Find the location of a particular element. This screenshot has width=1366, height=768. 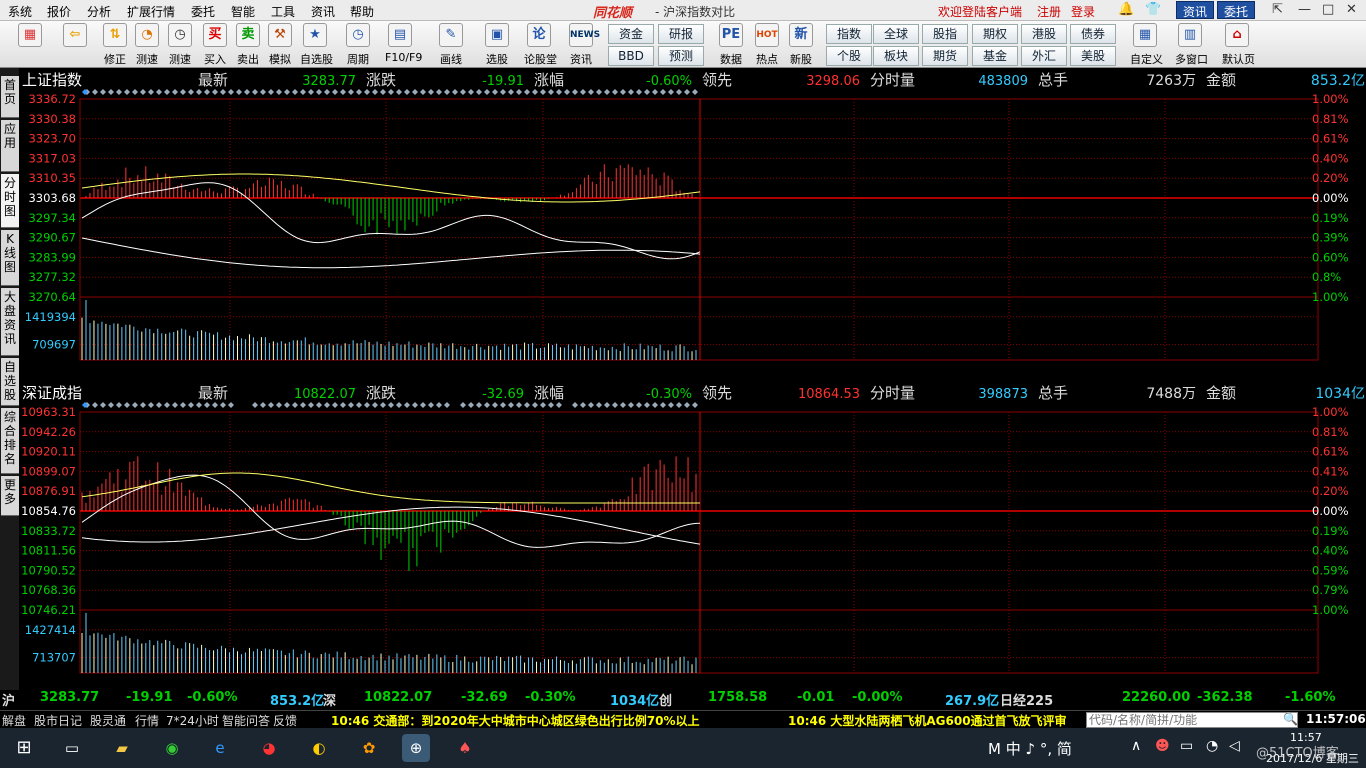

toolbar-button-15: PE 数据 is located at coordinates (731, 45).